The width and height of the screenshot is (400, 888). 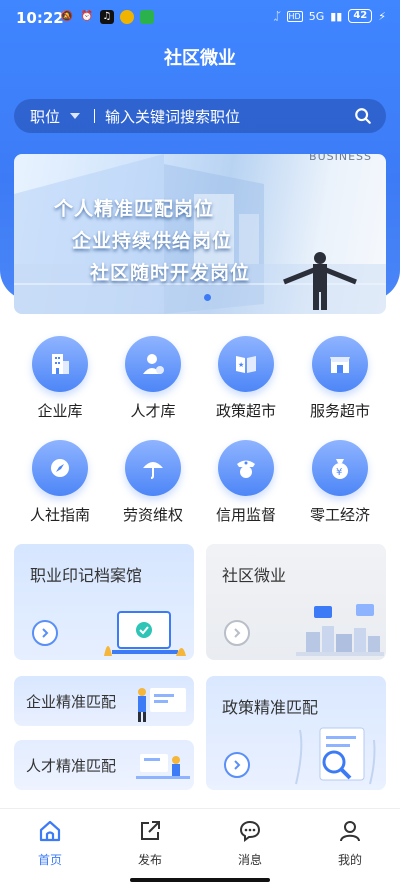 What do you see at coordinates (153, 468) in the screenshot?
I see `umbrella-icon` at bounding box center [153, 468].